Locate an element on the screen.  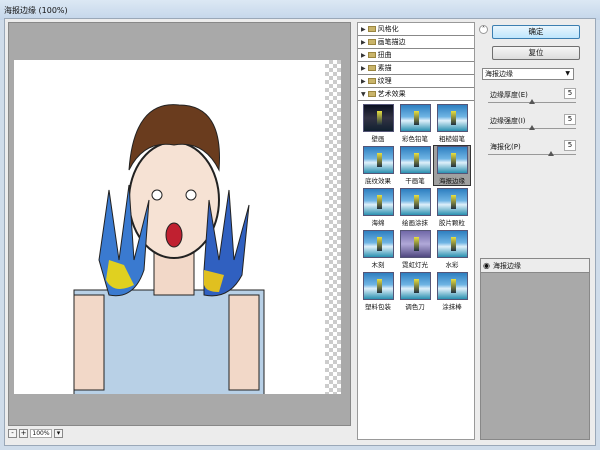
filter-thumbnail: 海报边缘 is located at coordinates (452, 165).